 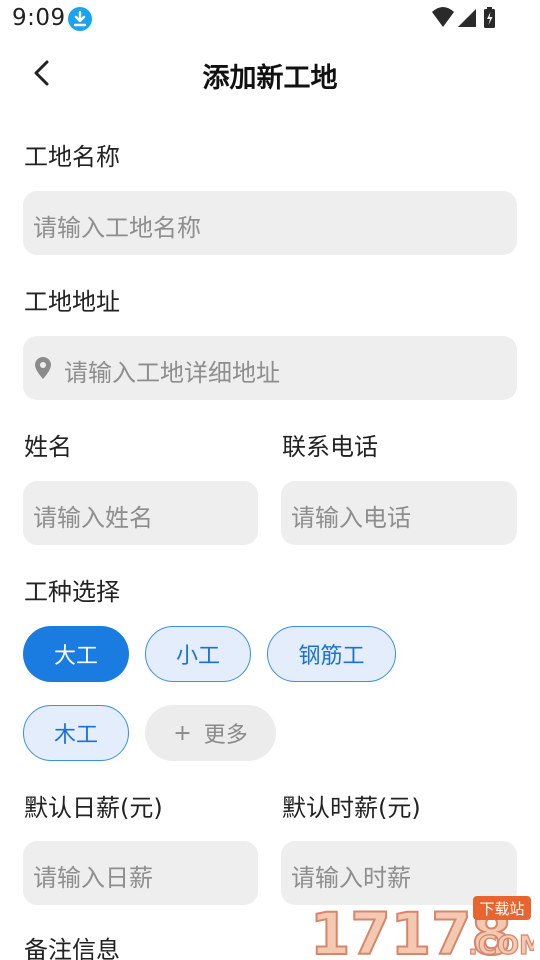 I want to click on daily-wage-label: 默认日薪(元), so click(x=93, y=808).